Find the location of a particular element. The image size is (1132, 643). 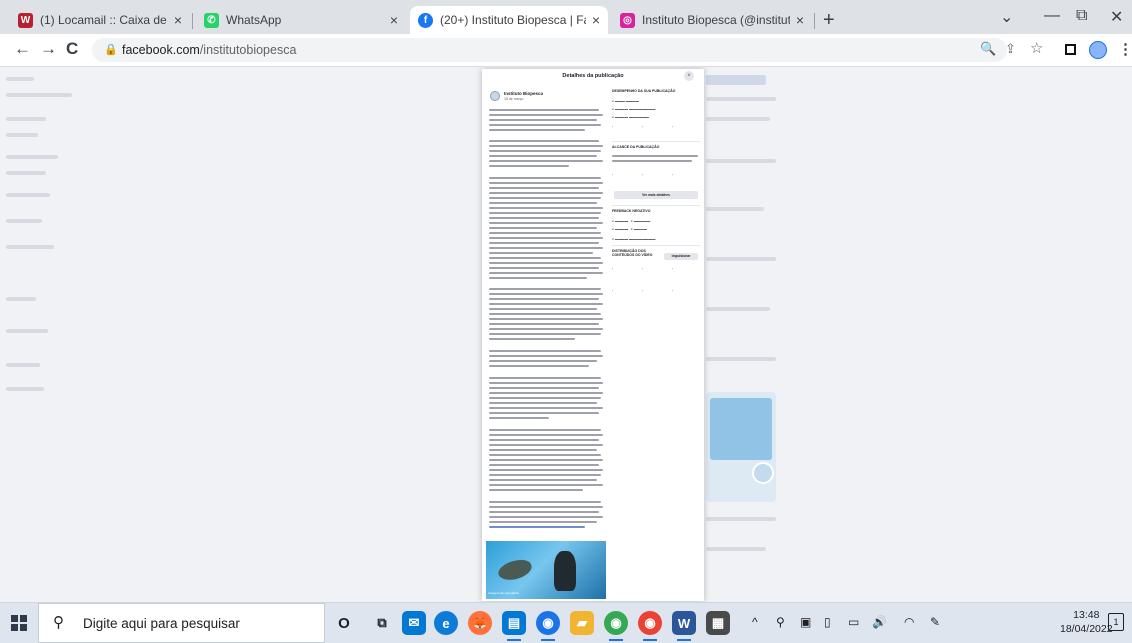

post-photo: Imagens da campanha is located at coordinates (546, 570).